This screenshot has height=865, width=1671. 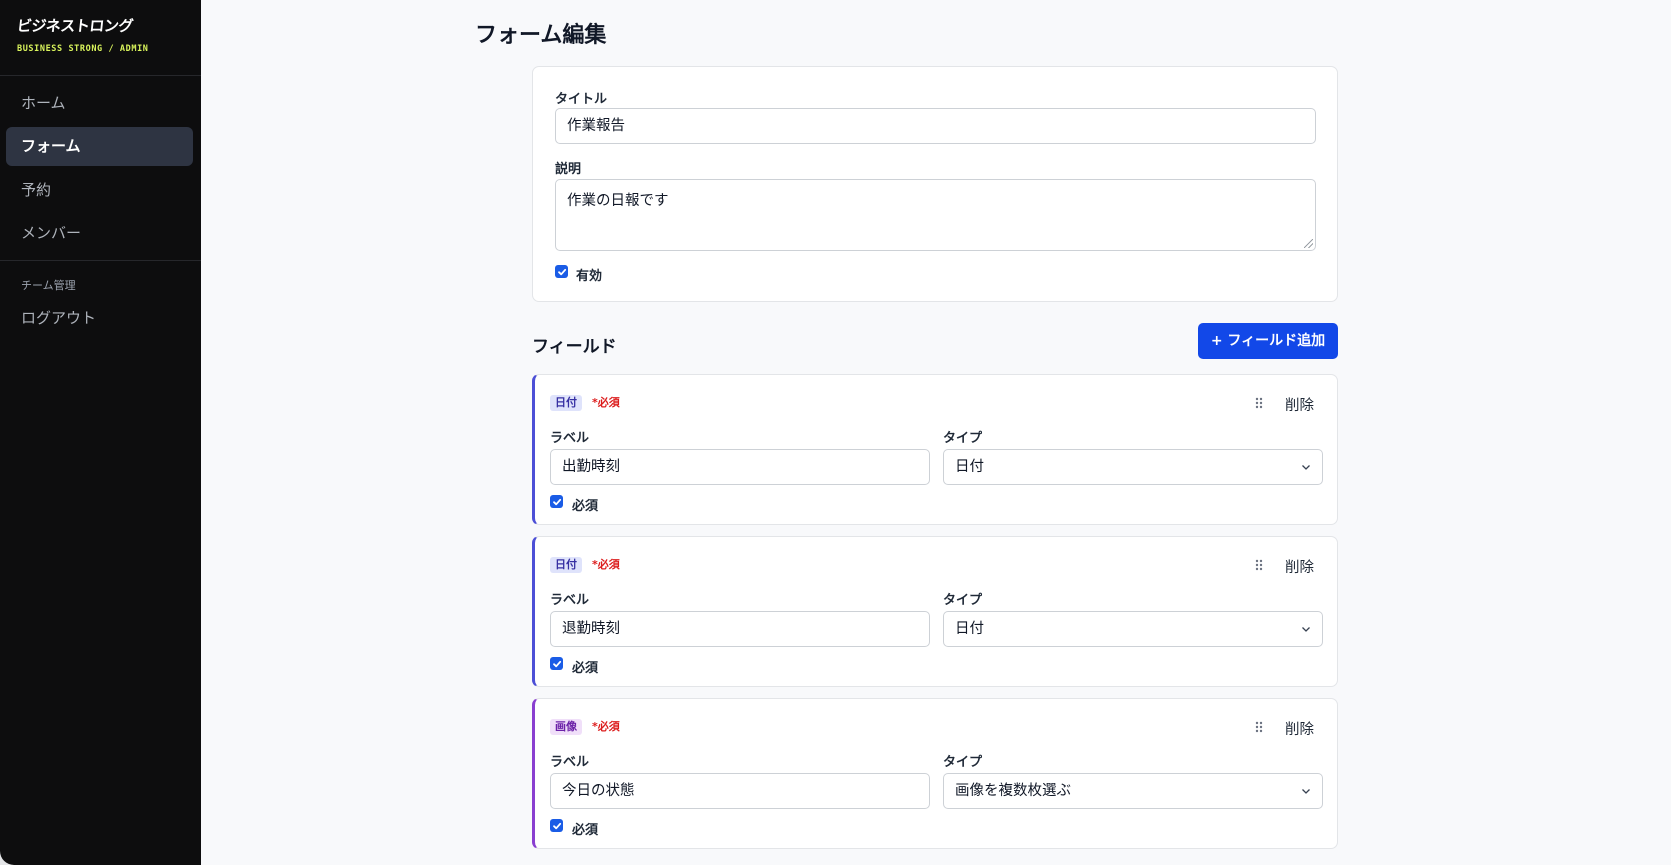 What do you see at coordinates (935, 126) in the screenshot?
I see `title-input: 作業報告` at bounding box center [935, 126].